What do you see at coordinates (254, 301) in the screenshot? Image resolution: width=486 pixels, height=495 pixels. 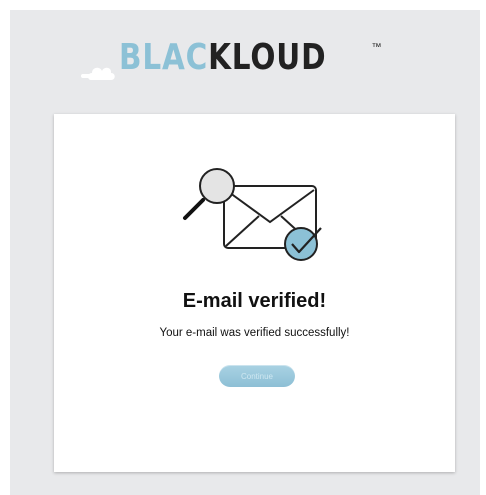 I see `page-title: E-mail verified!` at bounding box center [254, 301].